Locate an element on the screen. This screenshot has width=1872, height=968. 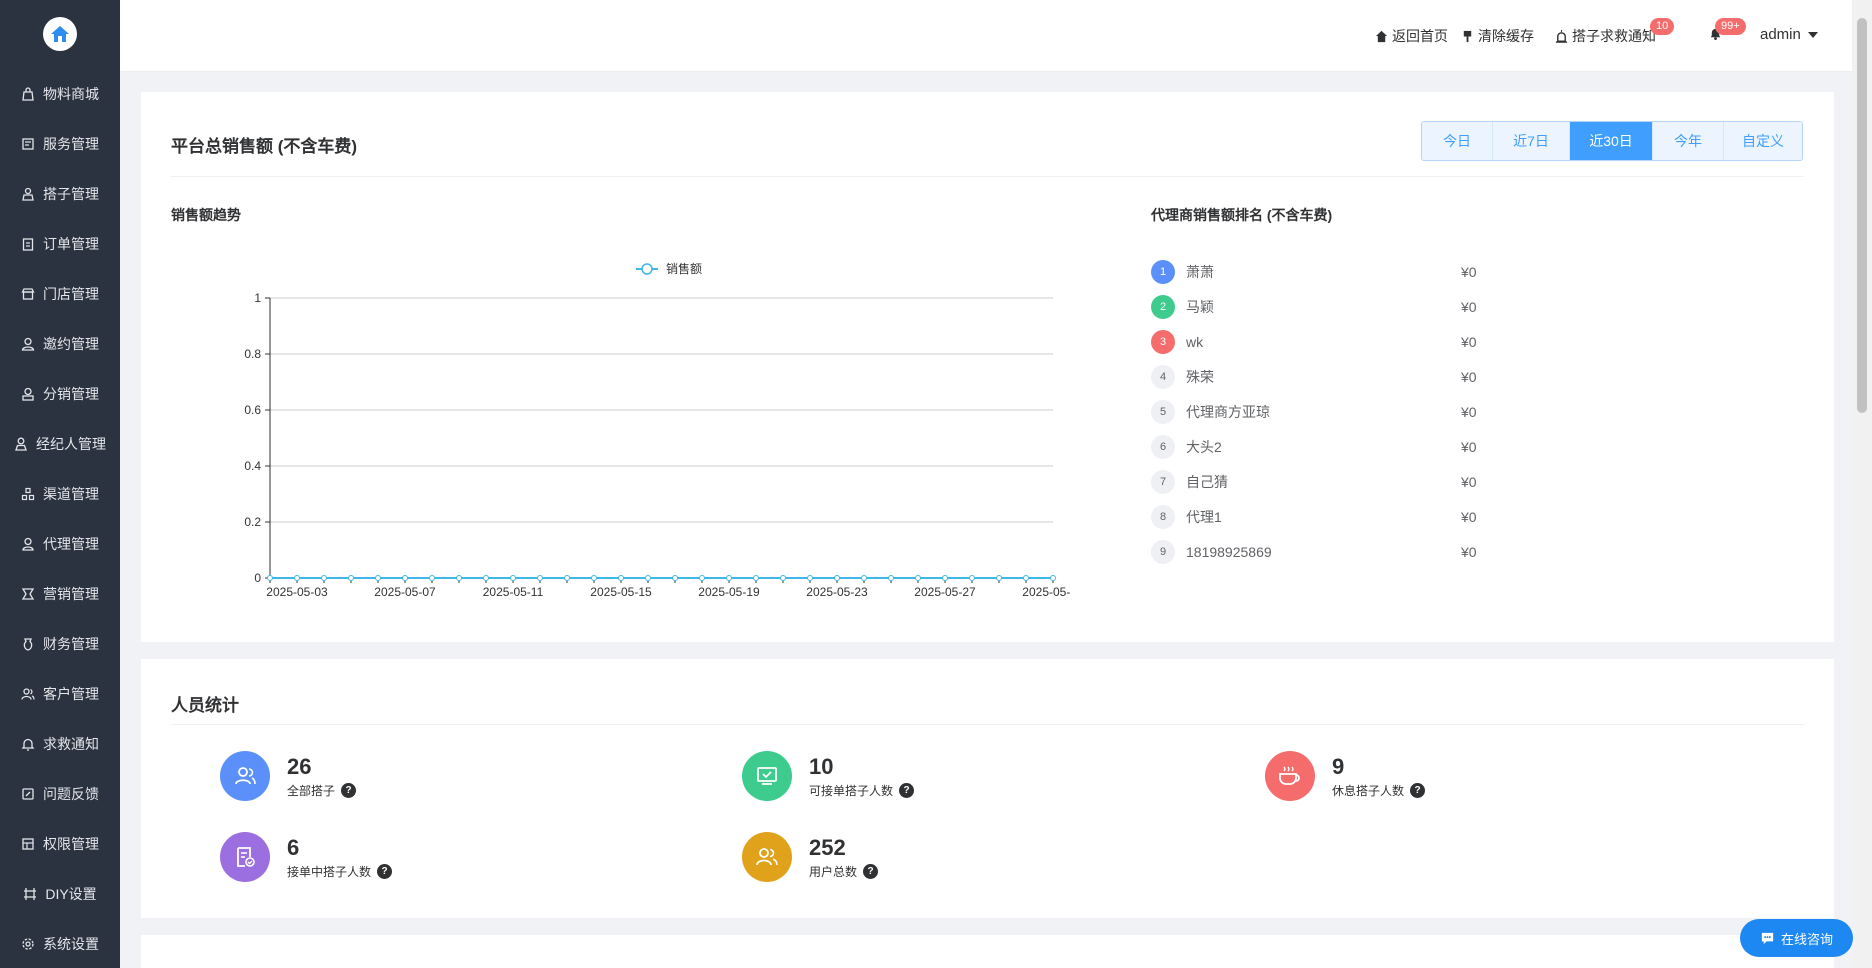
bell-icon is located at coordinates (28, 744).